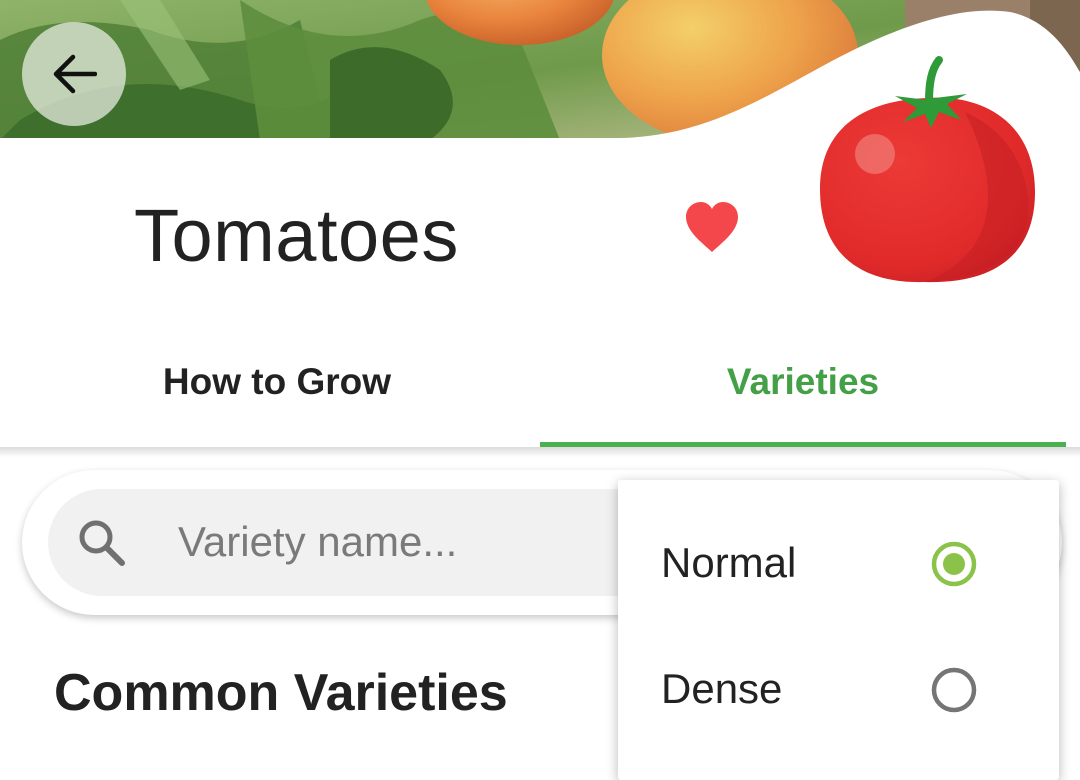  I want to click on favorite-button, so click(712, 229).